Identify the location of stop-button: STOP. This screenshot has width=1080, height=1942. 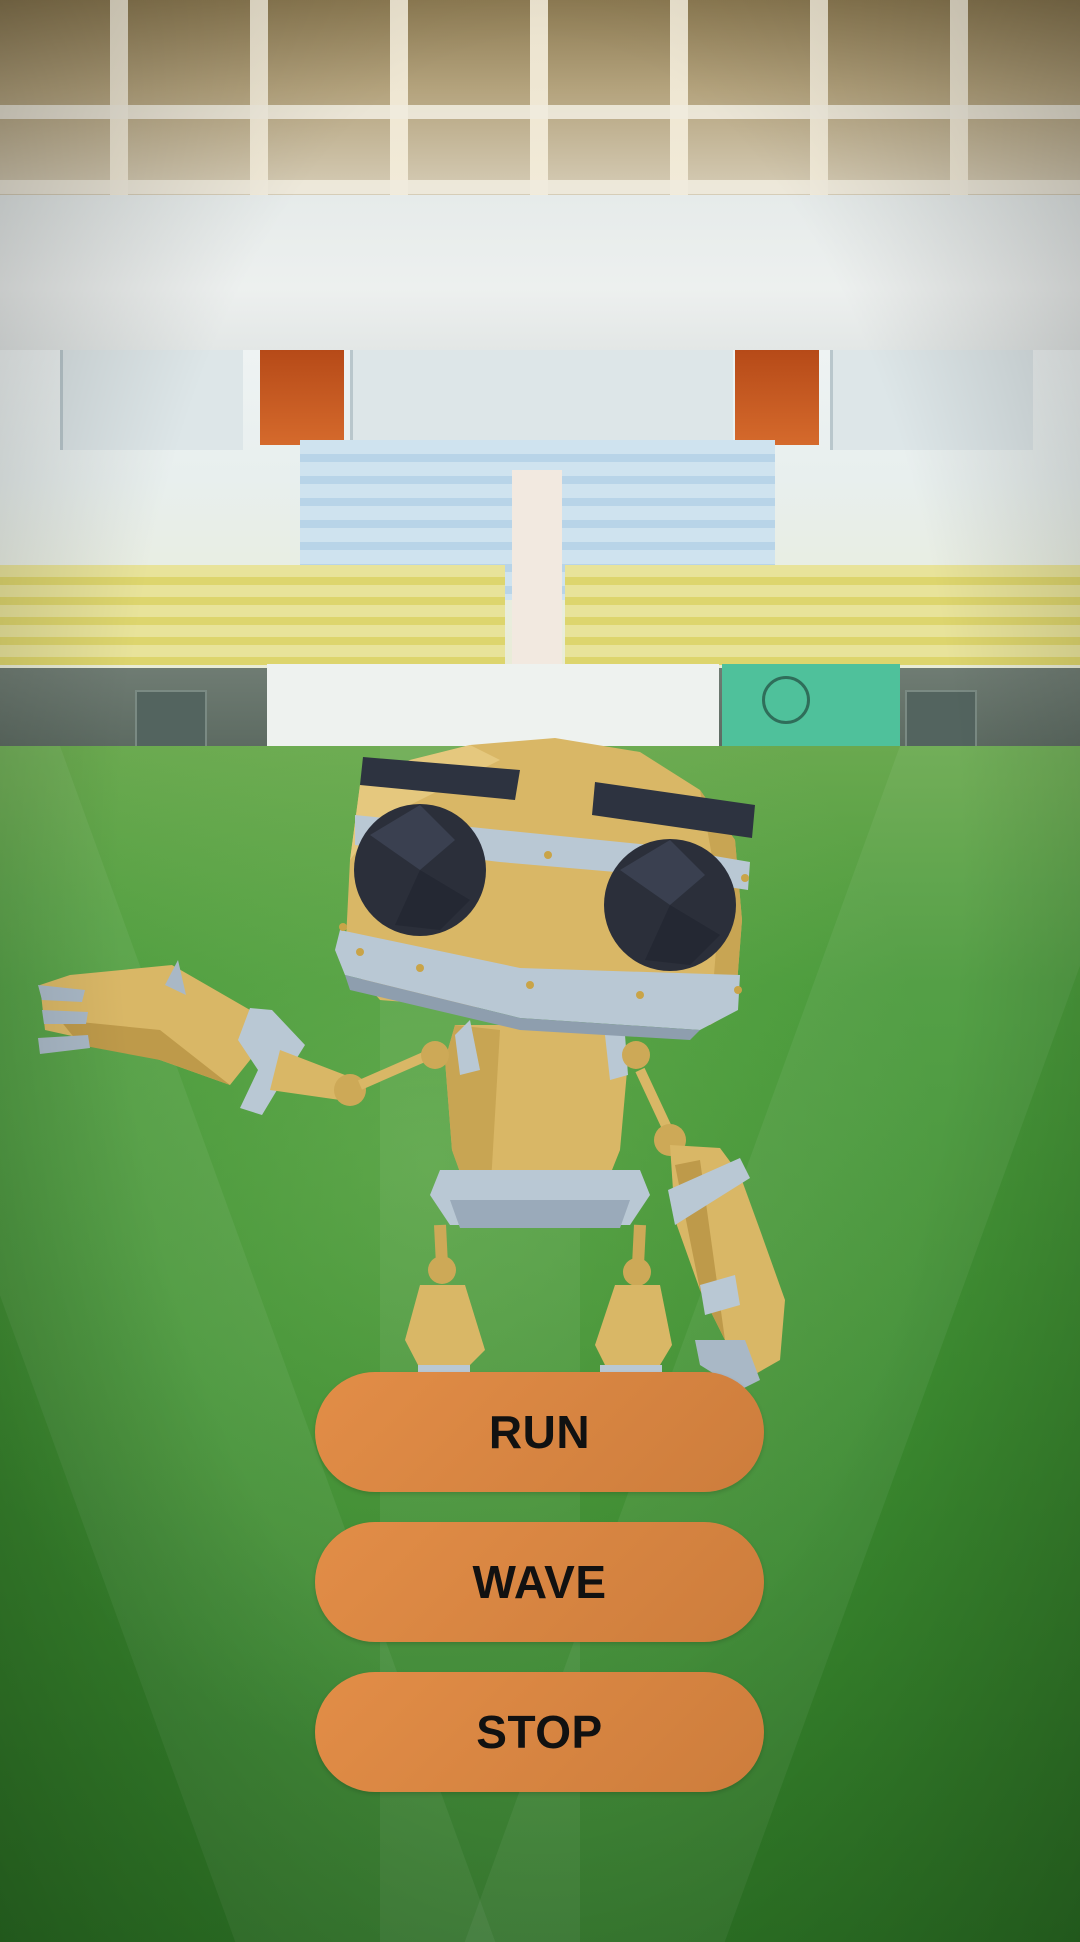
(539, 1732).